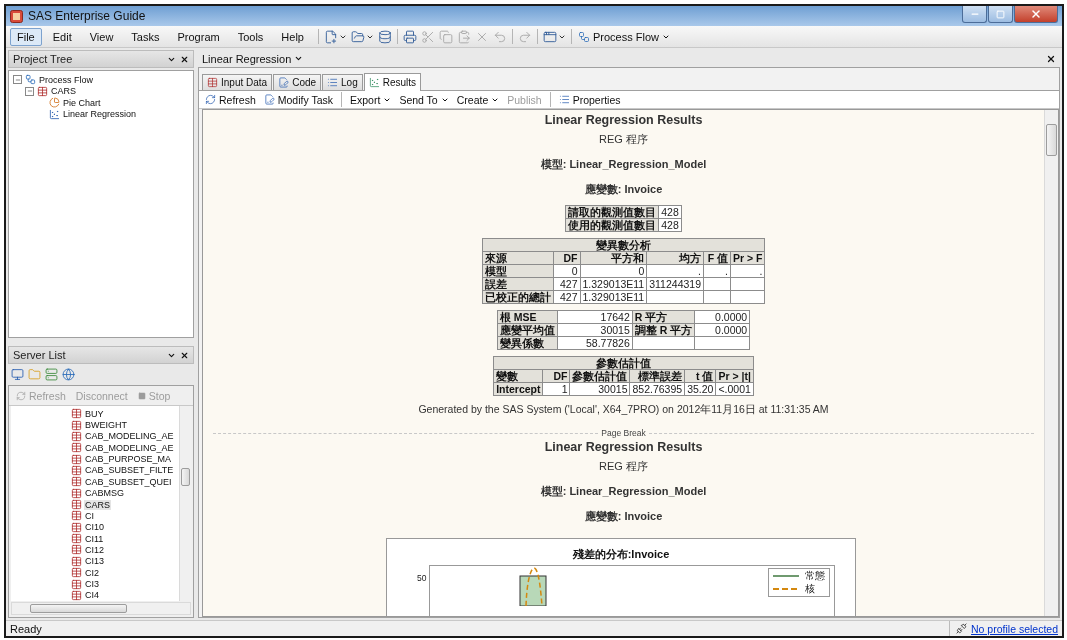 Image resolution: width=1067 pixels, height=640 pixels. I want to click on menu-item: Tasks, so click(145, 36).